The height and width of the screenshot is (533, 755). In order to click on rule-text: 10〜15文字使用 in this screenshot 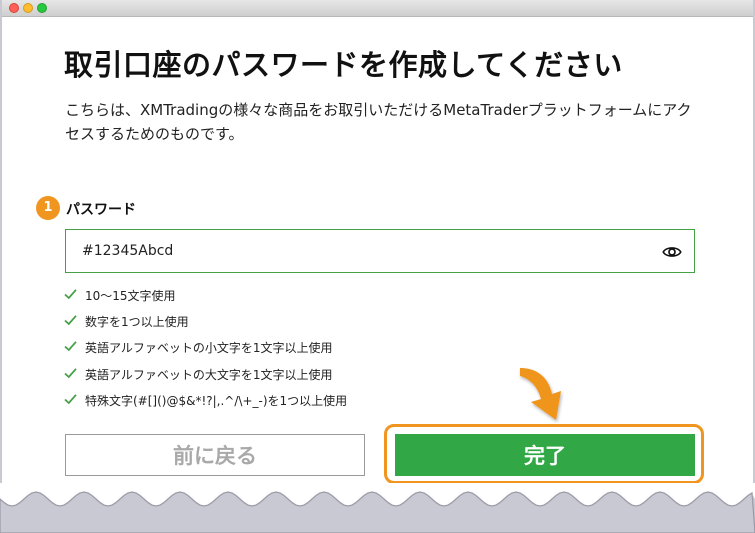, I will do `click(130, 296)`.